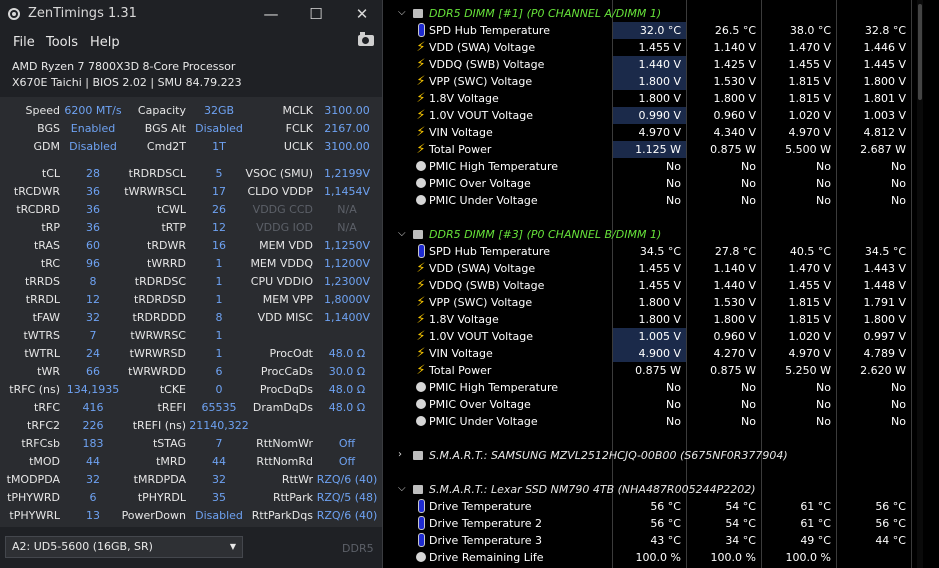 Image resolution: width=939 pixels, height=568 pixels. Describe the element at coordinates (480, 506) in the screenshot. I see `sensor-name: Drive Temperature` at that location.